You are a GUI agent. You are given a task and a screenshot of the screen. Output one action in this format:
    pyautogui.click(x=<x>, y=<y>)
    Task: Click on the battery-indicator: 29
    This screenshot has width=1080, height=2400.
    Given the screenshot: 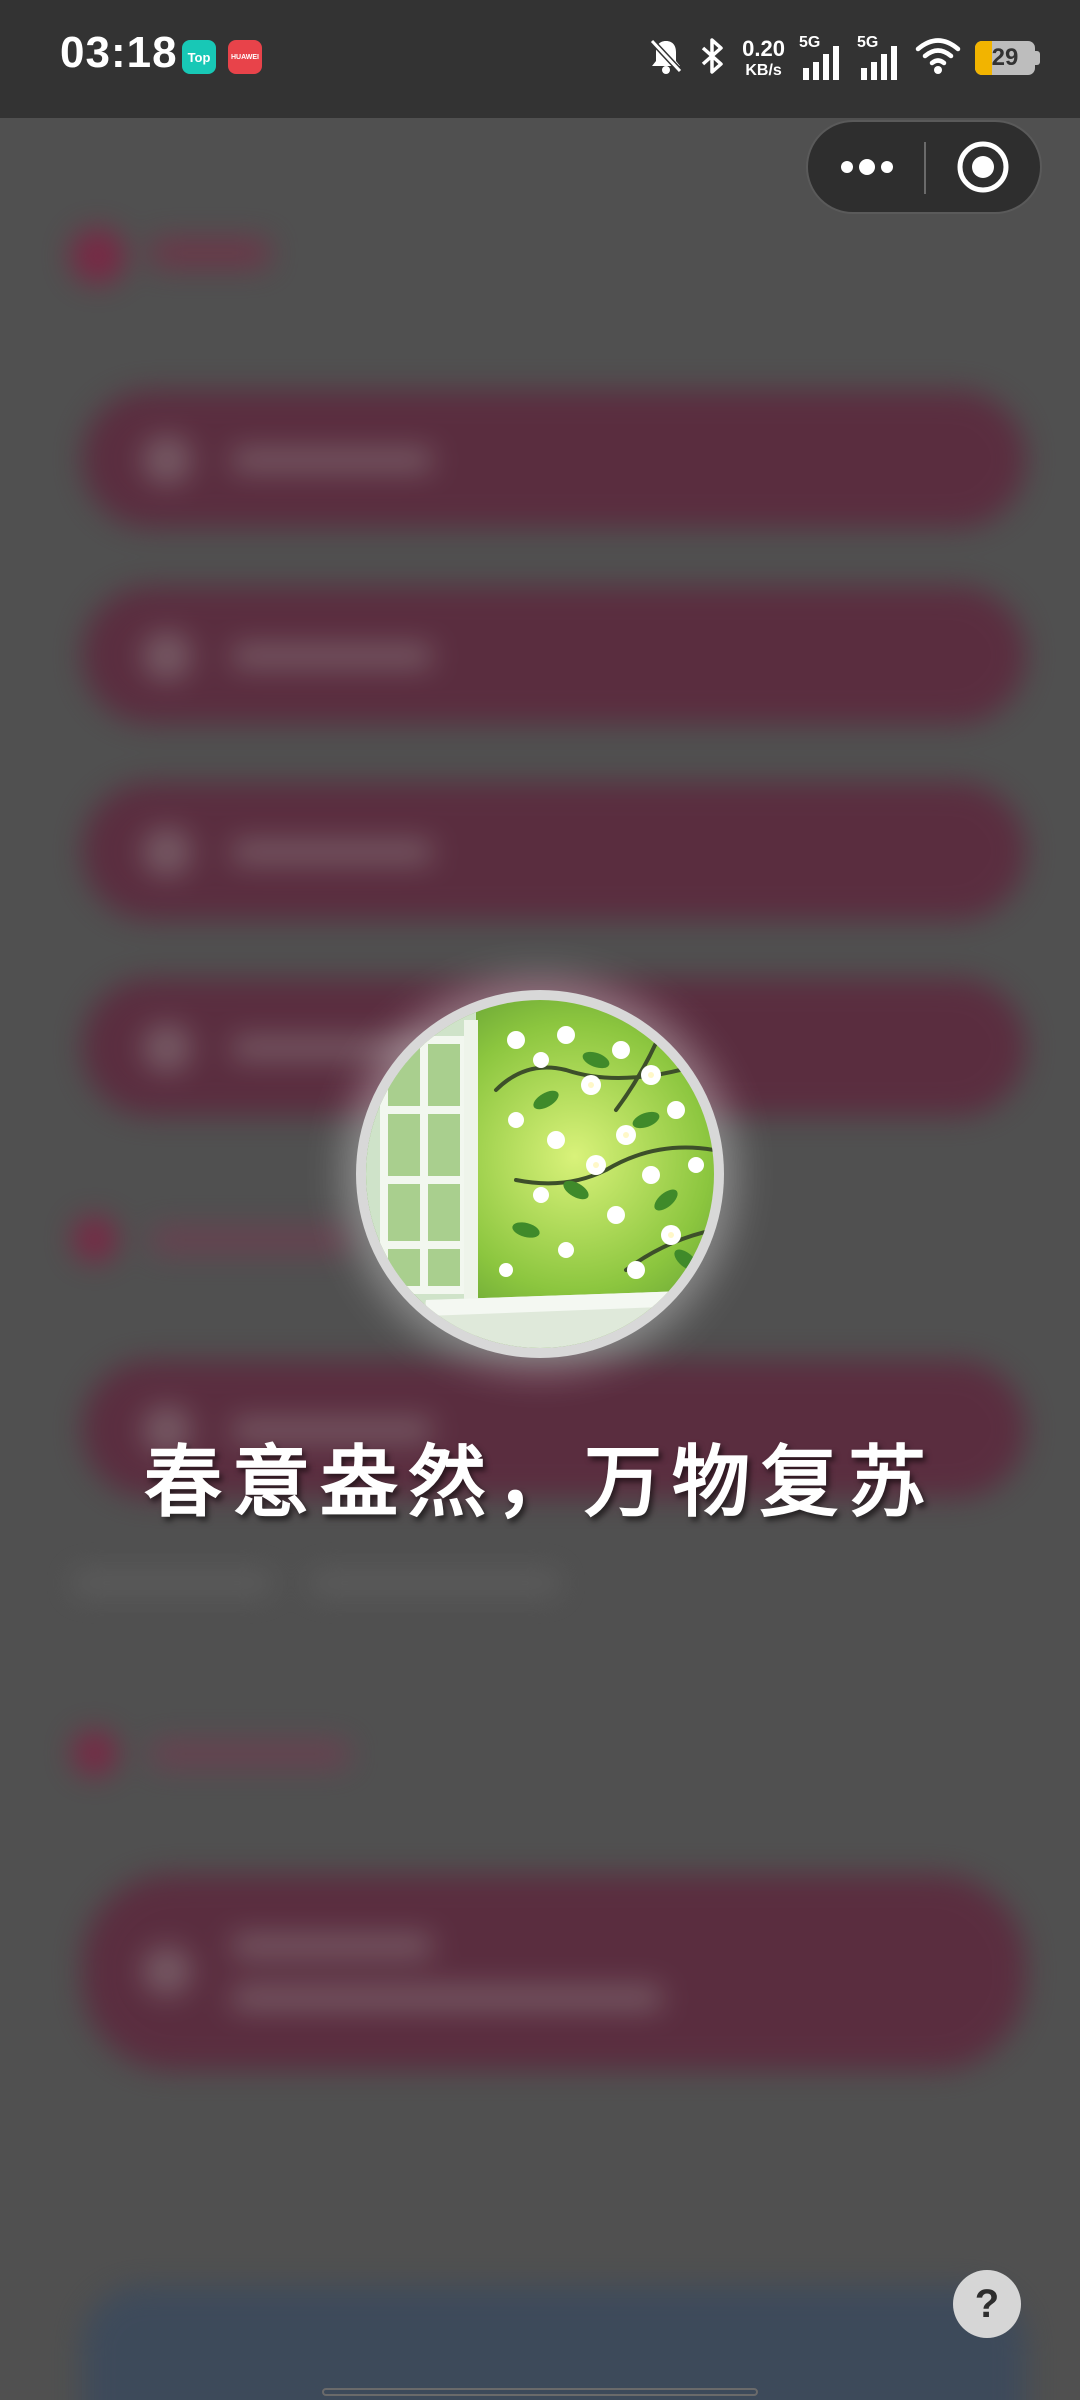 What is the action you would take?
    pyautogui.click(x=1007, y=58)
    